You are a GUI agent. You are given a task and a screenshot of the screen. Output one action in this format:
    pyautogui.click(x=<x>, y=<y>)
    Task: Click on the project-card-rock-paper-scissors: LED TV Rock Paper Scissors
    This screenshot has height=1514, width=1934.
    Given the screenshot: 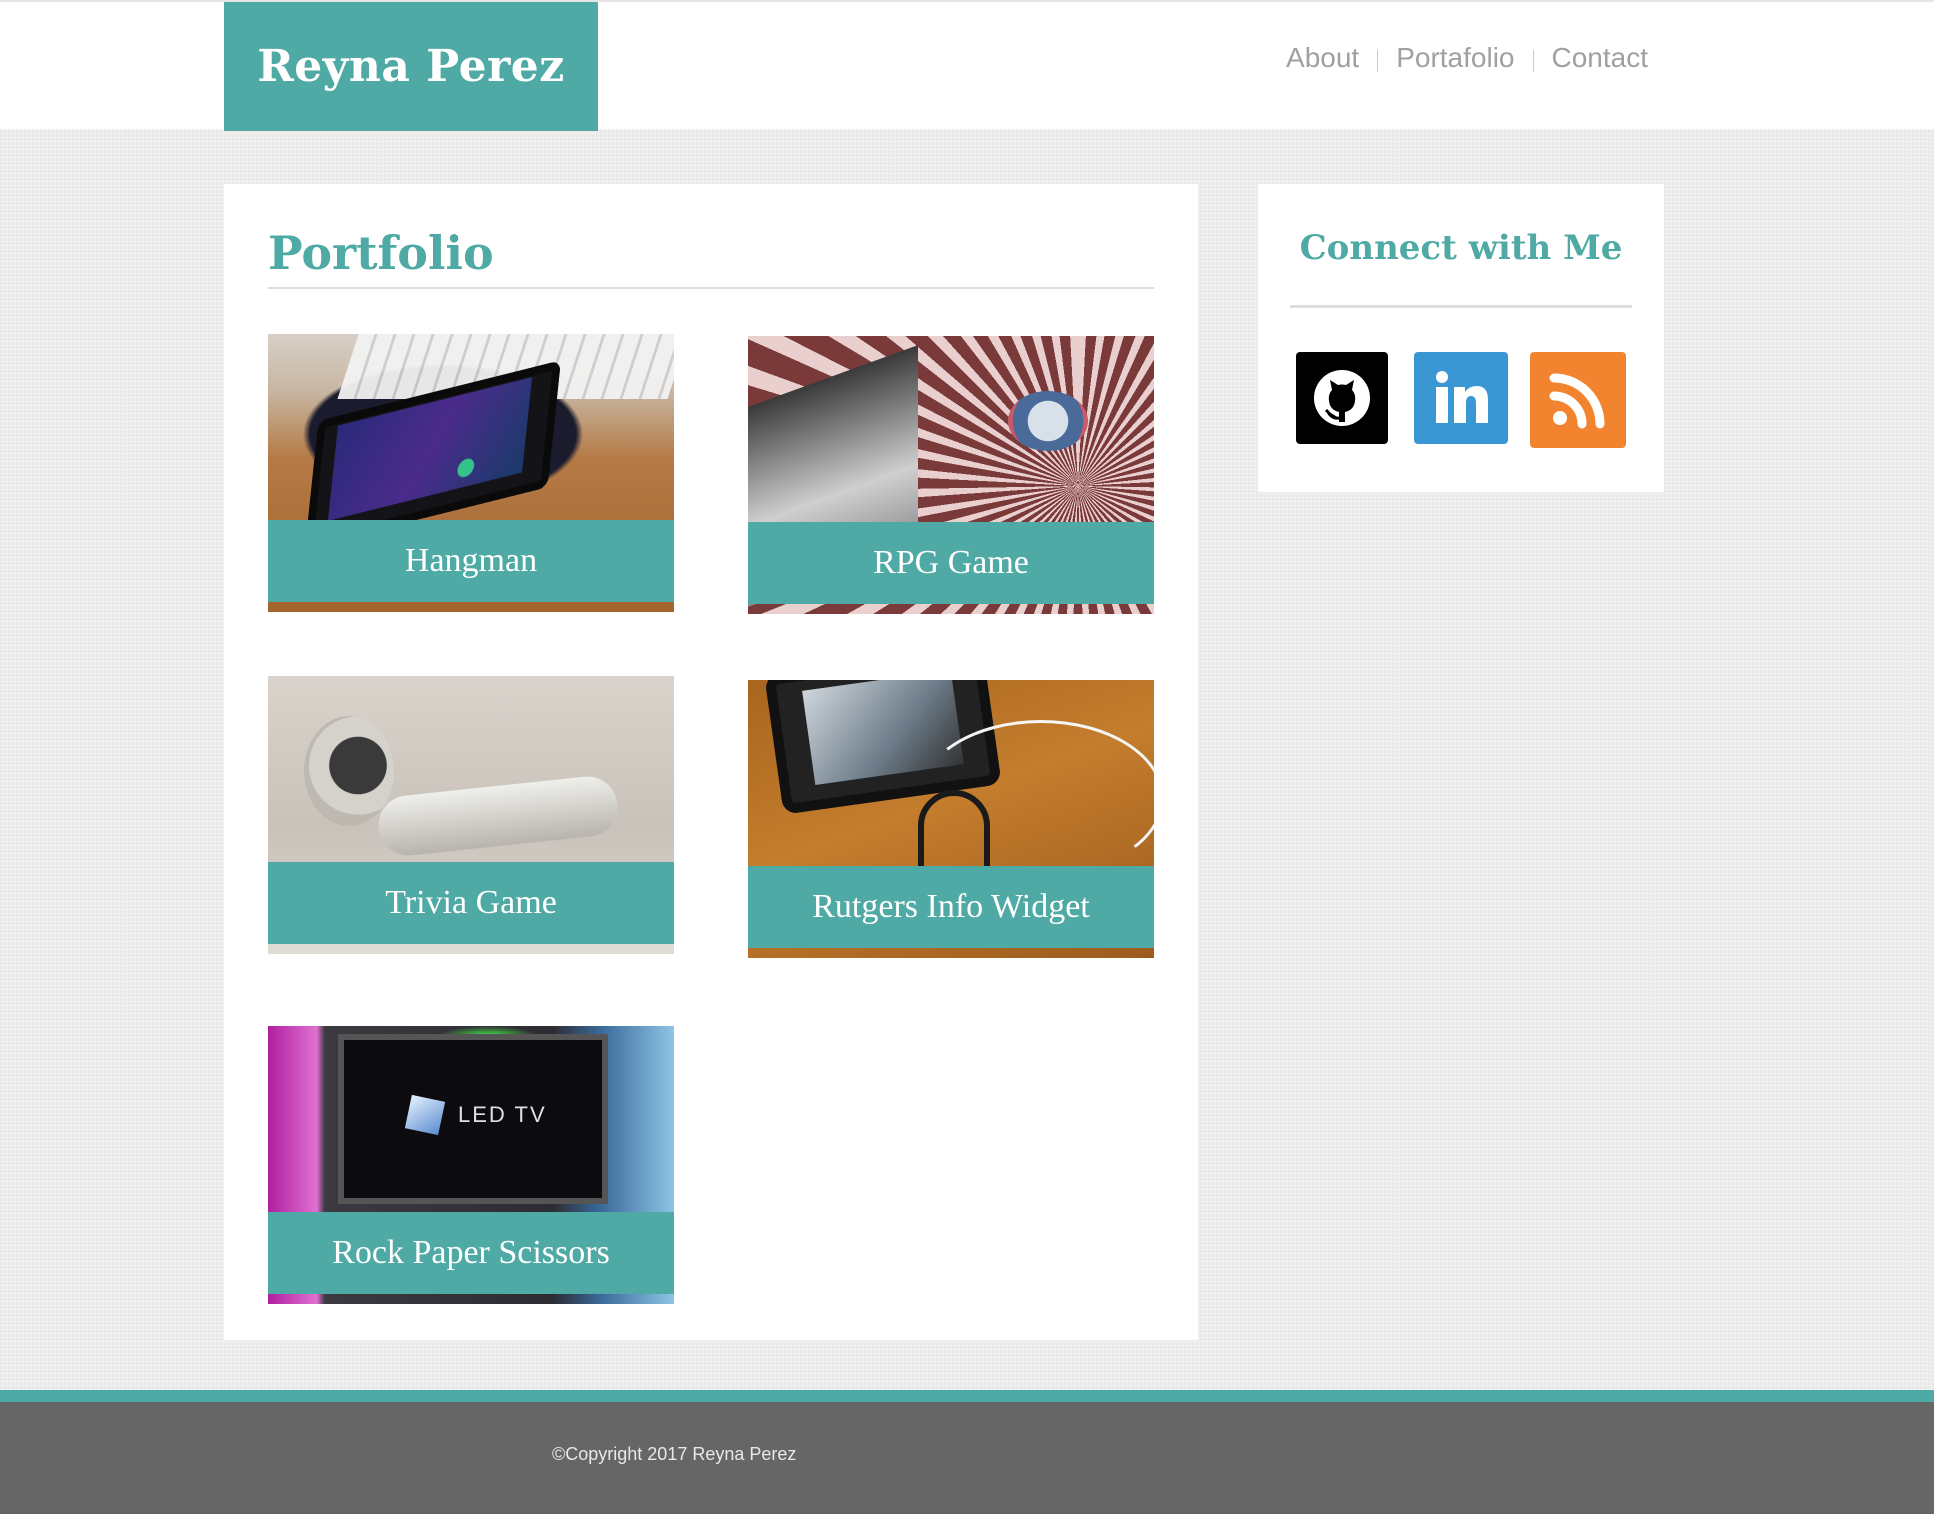 What is the action you would take?
    pyautogui.click(x=471, y=1165)
    